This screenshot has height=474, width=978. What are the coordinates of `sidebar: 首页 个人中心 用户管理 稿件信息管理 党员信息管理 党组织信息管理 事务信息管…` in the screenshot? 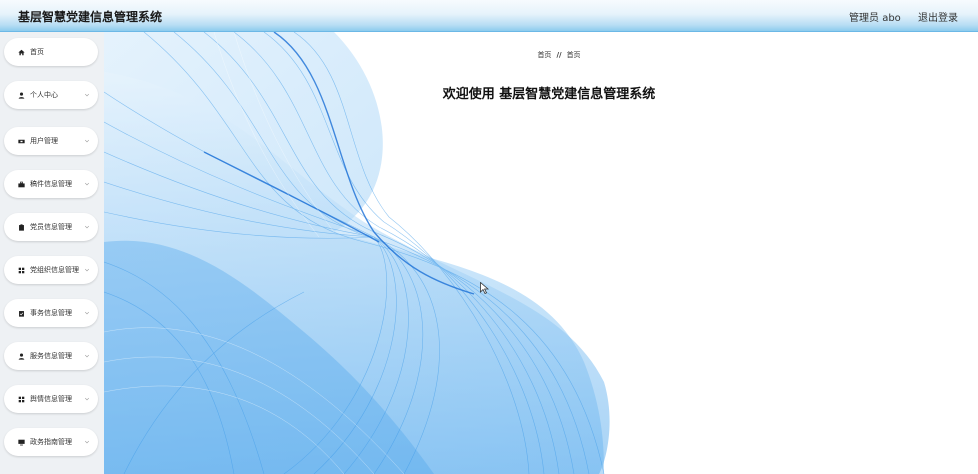 It's located at (52, 253).